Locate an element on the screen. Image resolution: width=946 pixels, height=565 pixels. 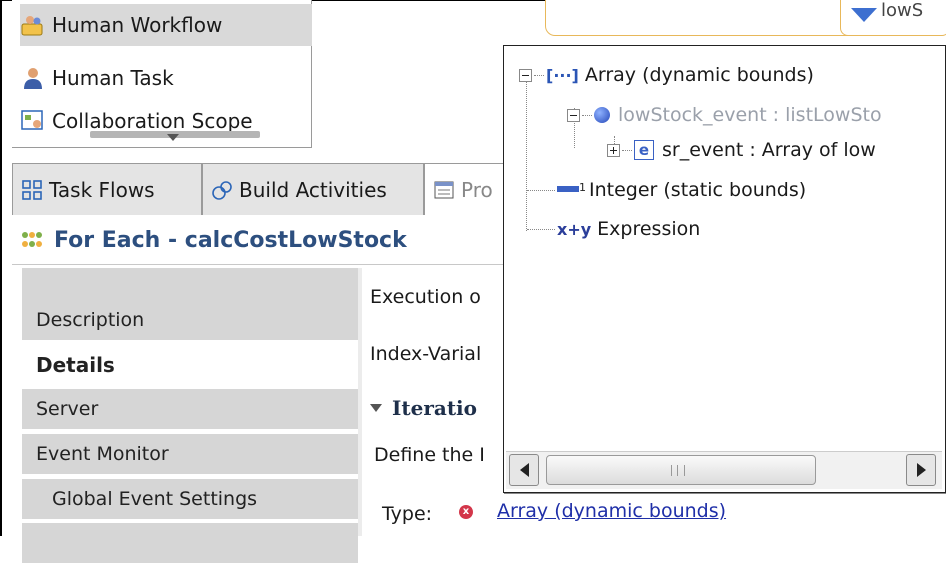
tab-build-activities: Build Activities is located at coordinates (313, 189).